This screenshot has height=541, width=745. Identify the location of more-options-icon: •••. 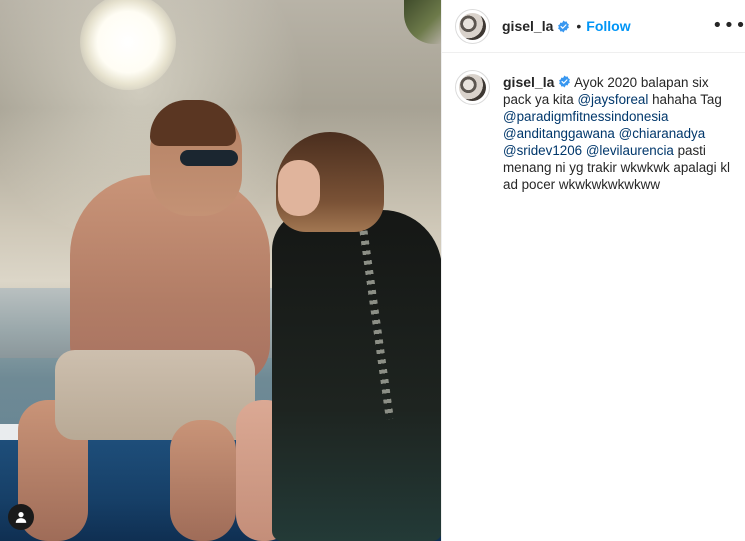
(728, 26).